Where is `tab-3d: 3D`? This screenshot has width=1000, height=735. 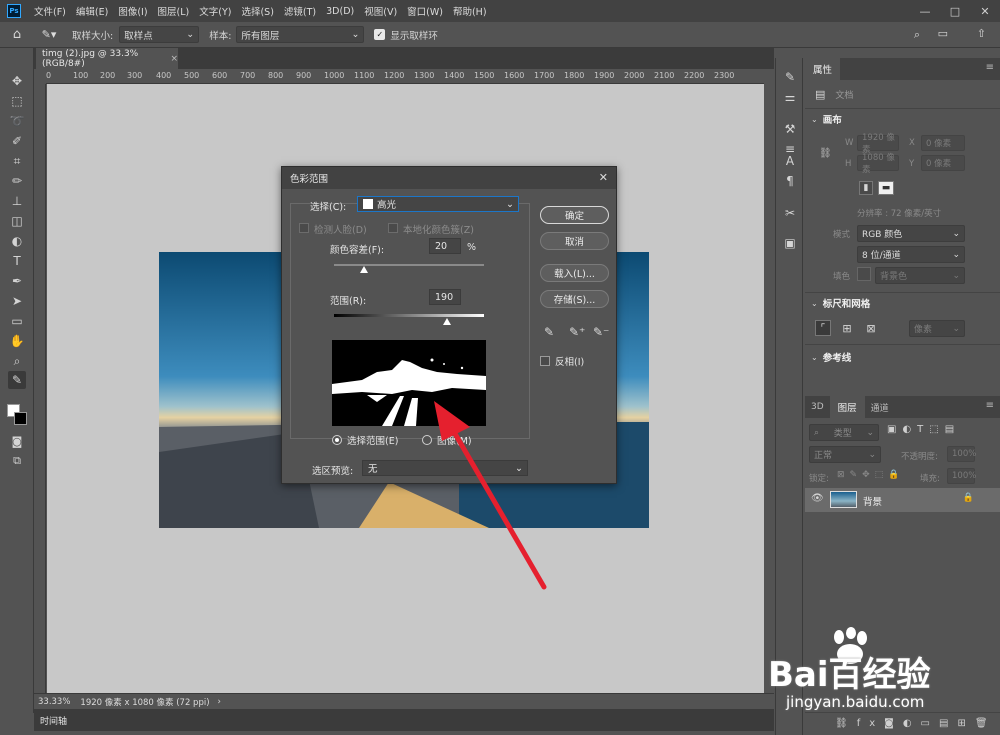 tab-3d: 3D is located at coordinates (817, 407).